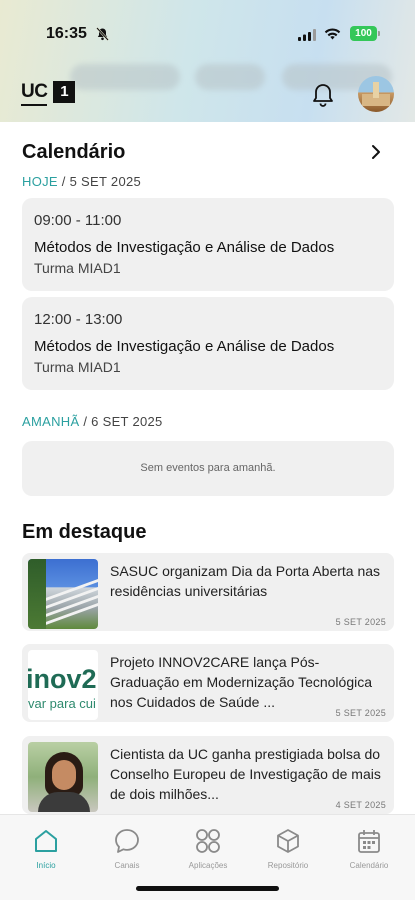 The height and width of the screenshot is (900, 415). What do you see at coordinates (78, 319) in the screenshot?
I see `event-time: 12:00 - 13:00` at bounding box center [78, 319].